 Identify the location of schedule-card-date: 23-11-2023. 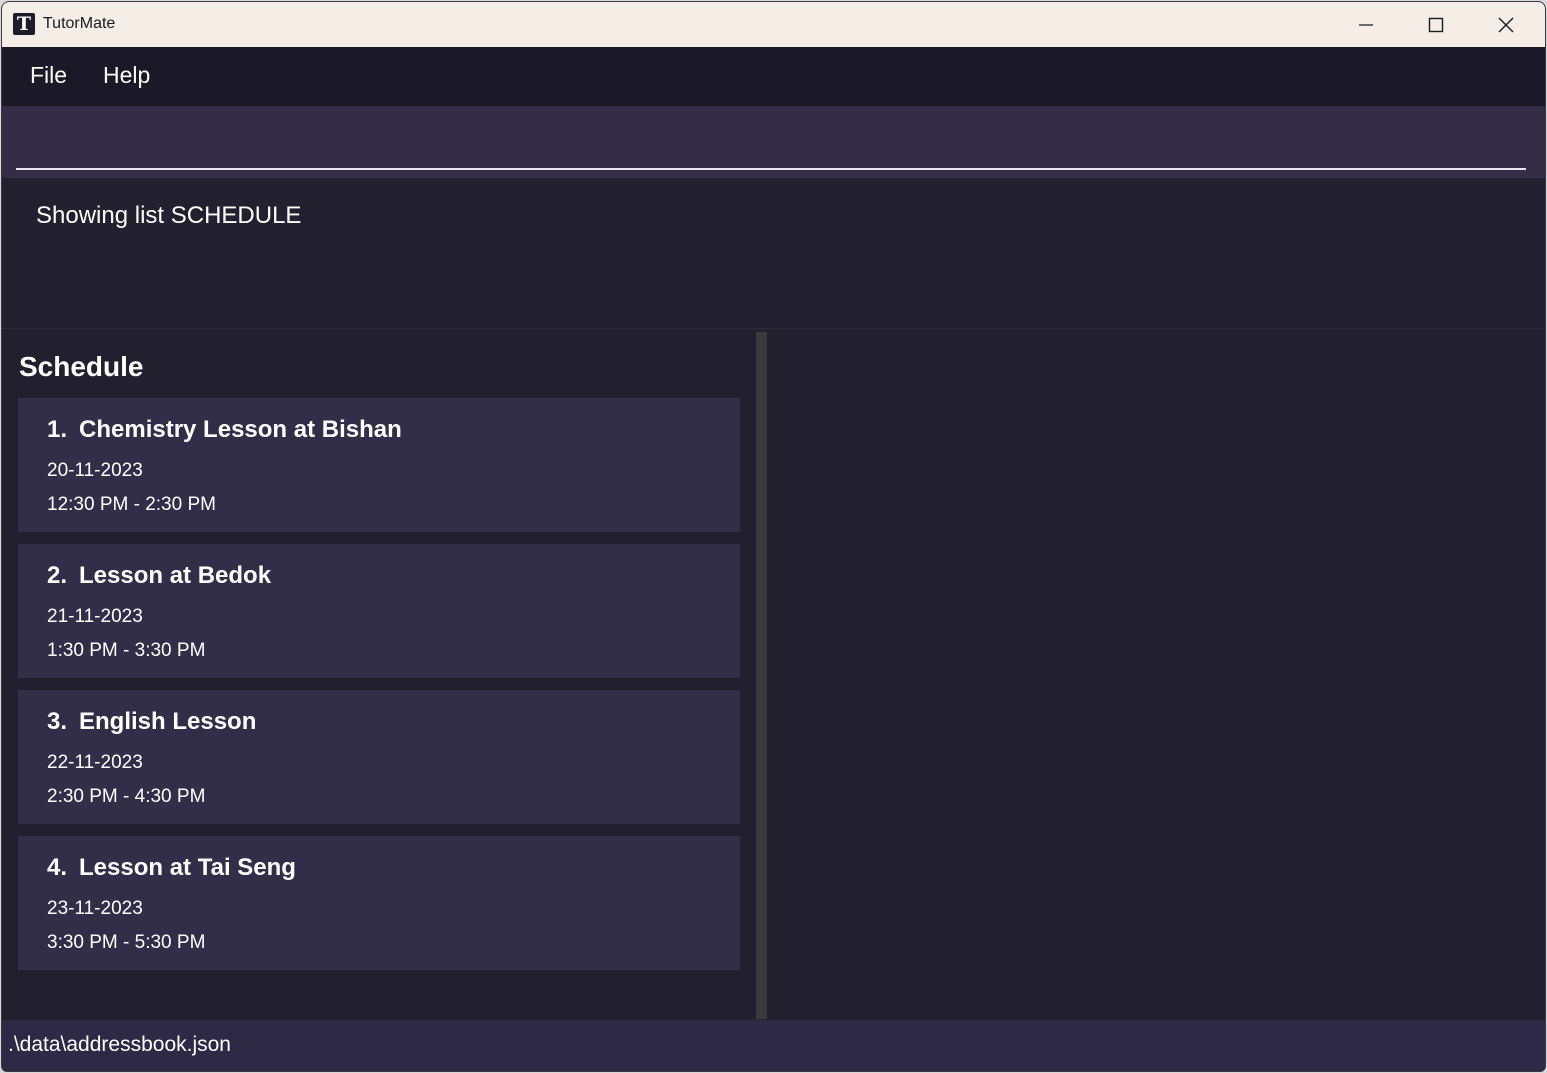
(95, 908).